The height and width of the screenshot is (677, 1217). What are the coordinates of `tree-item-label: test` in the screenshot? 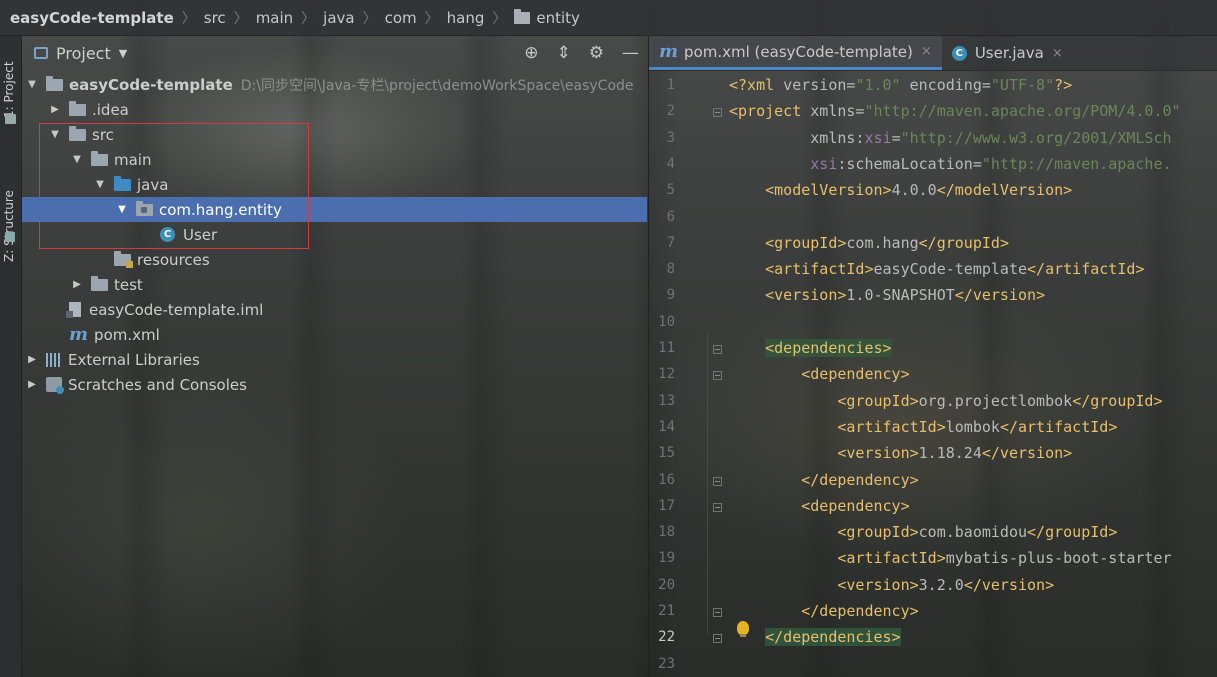 It's located at (128, 284).